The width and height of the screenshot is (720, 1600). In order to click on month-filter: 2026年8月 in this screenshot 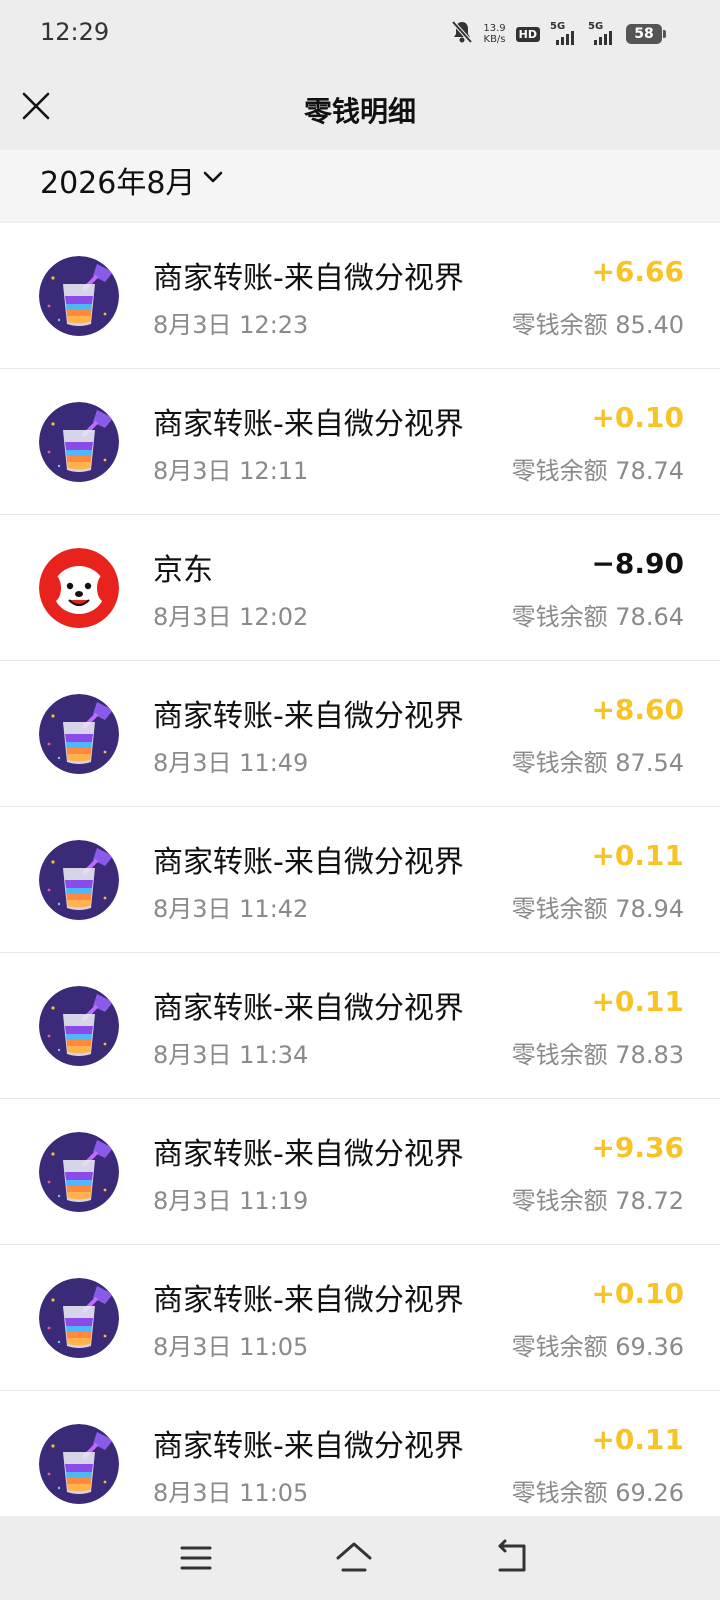, I will do `click(360, 186)`.